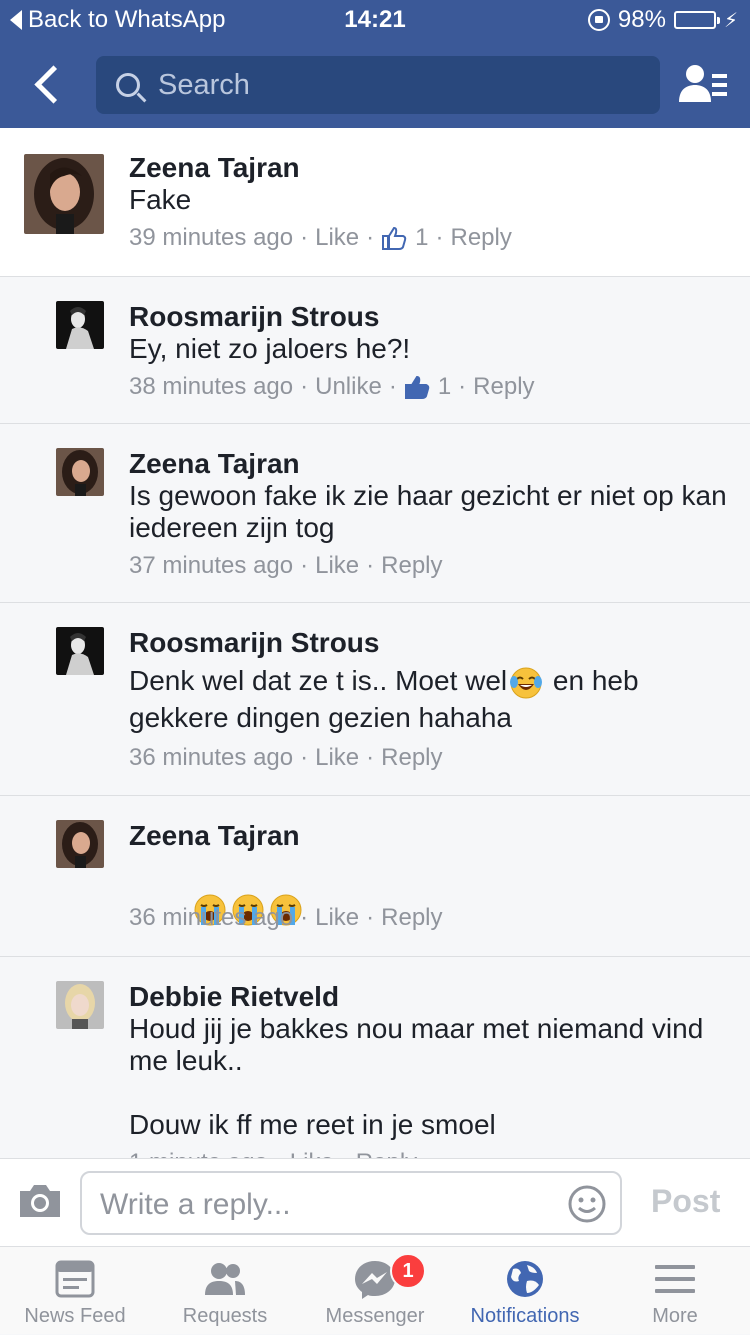 This screenshot has height=1335, width=750. I want to click on face-with-tears-of-joy-icon, so click(526, 683).